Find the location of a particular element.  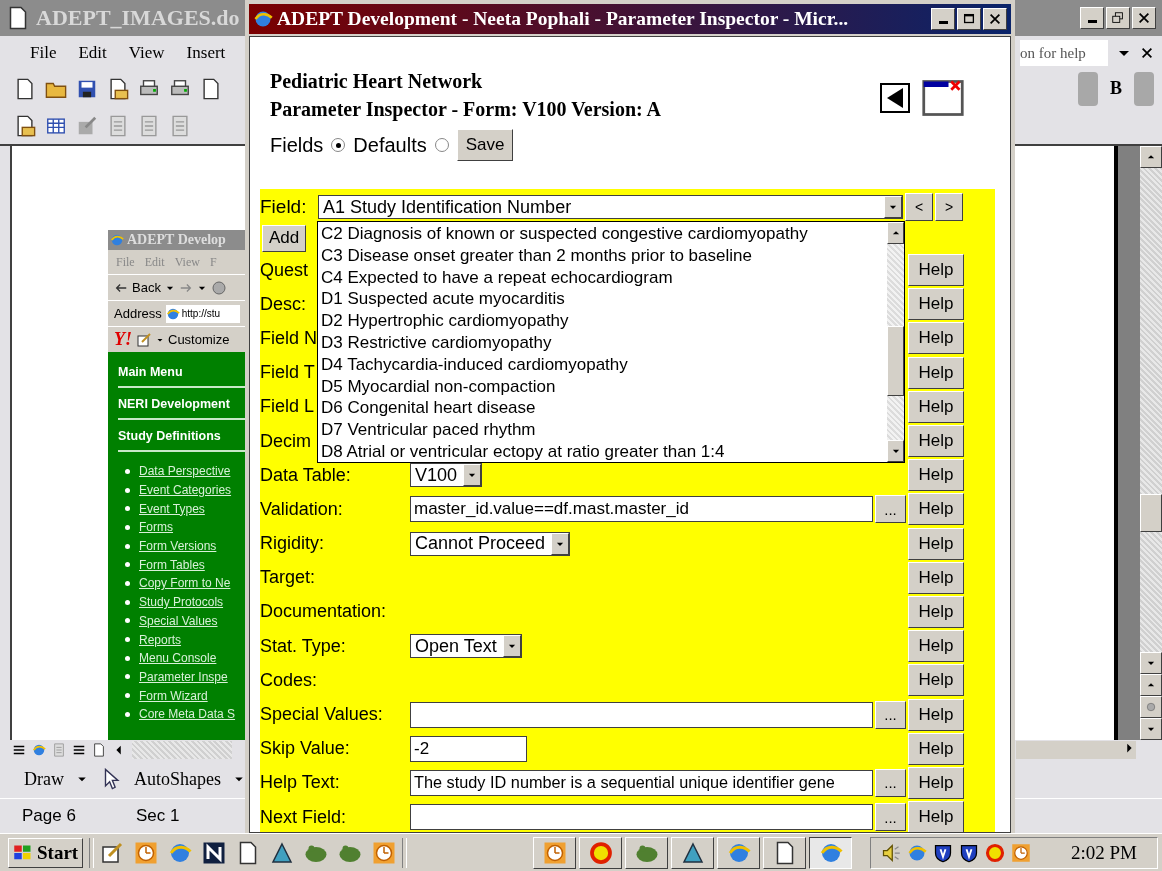

add-button: Add is located at coordinates (284, 238).